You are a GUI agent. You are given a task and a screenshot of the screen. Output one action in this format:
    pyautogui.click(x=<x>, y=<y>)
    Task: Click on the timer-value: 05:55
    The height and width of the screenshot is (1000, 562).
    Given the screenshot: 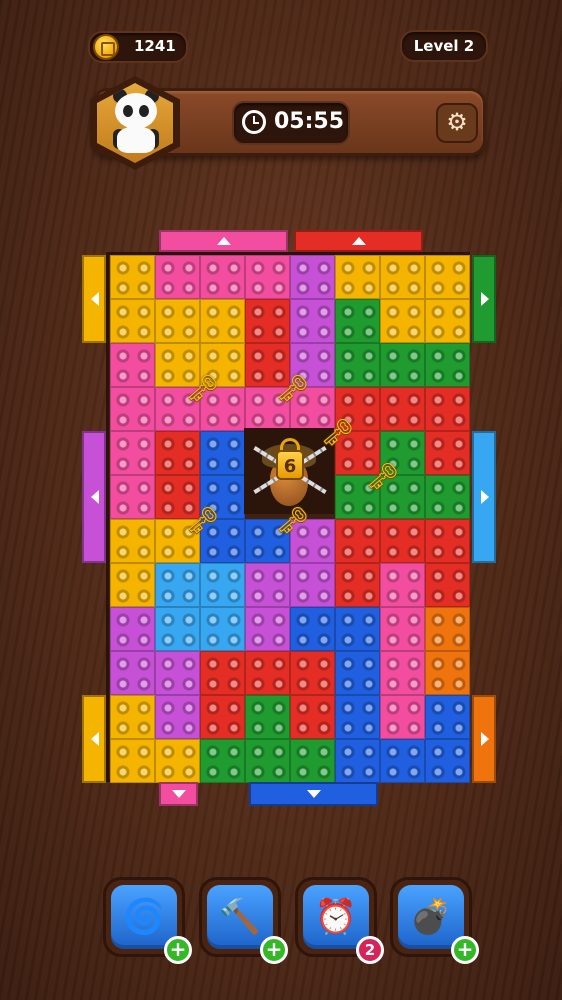 What is the action you would take?
    pyautogui.click(x=309, y=121)
    